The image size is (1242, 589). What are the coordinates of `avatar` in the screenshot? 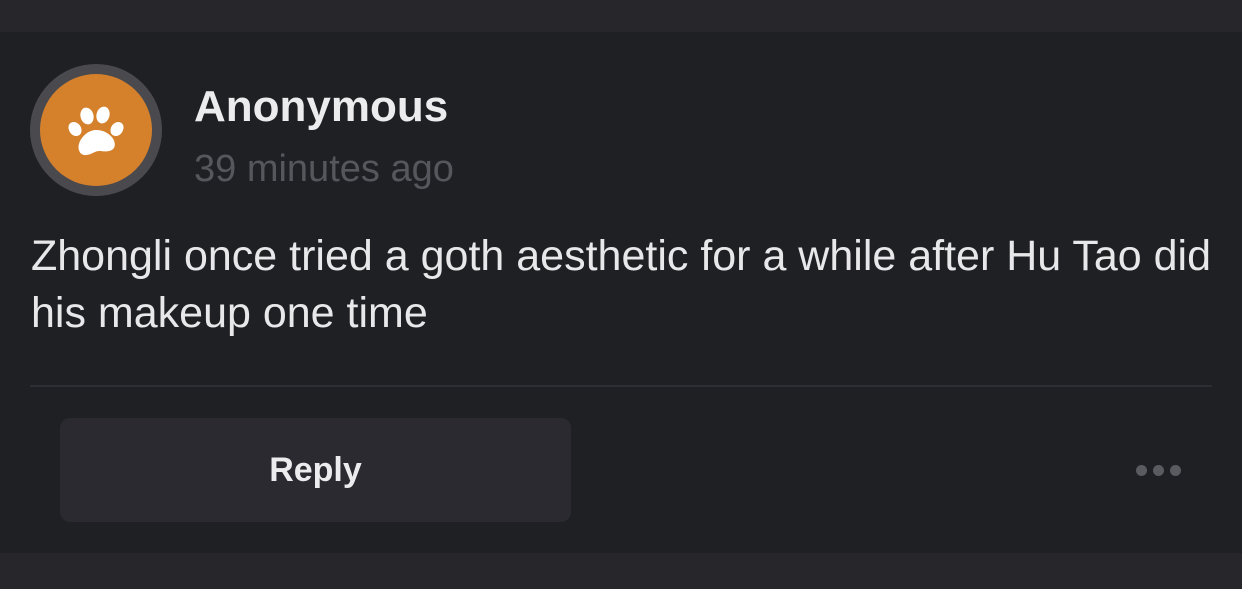 It's located at (96, 130).